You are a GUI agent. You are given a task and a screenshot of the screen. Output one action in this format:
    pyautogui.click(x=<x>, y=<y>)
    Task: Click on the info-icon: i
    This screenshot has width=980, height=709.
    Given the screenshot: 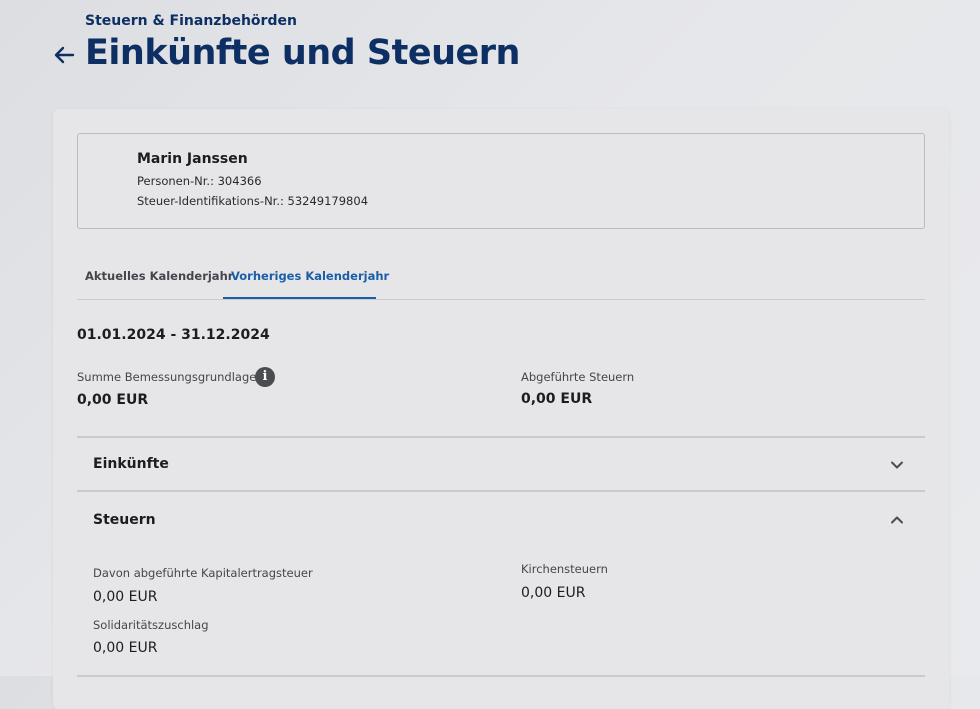 What is the action you would take?
    pyautogui.click(x=265, y=377)
    